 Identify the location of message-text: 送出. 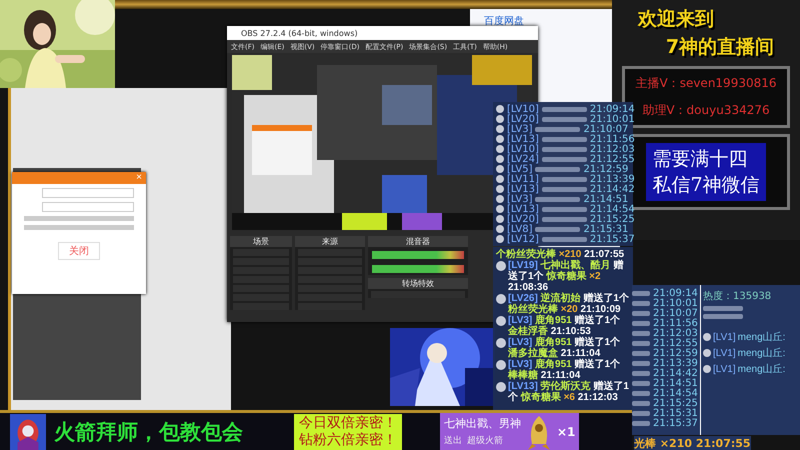
(453, 440).